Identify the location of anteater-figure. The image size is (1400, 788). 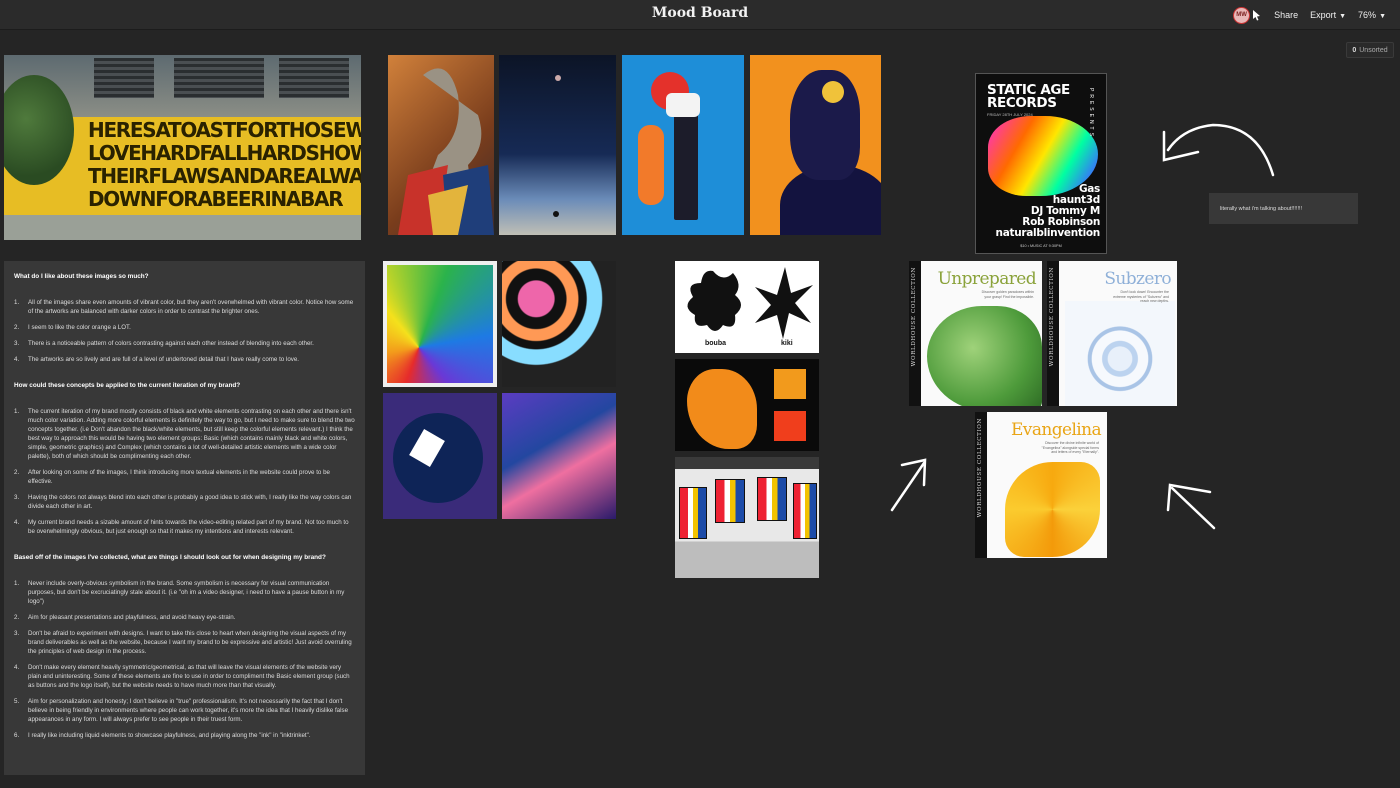
(446, 151).